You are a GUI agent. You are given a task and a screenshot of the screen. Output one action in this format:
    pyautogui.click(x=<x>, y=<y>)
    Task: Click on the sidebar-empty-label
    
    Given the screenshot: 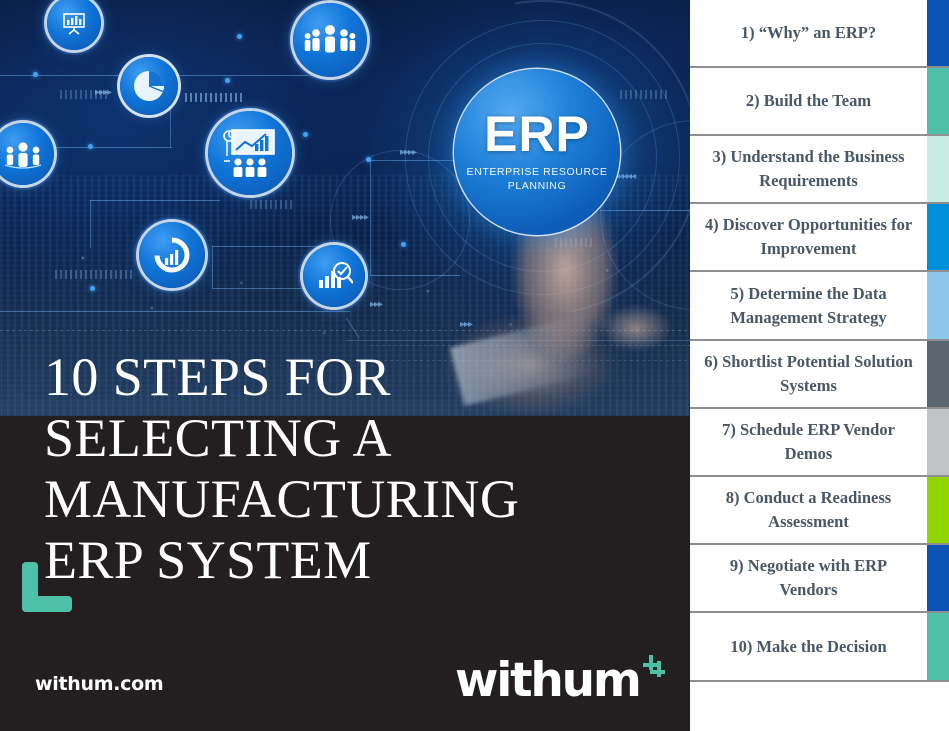 What is the action you would take?
    pyautogui.click(x=808, y=706)
    